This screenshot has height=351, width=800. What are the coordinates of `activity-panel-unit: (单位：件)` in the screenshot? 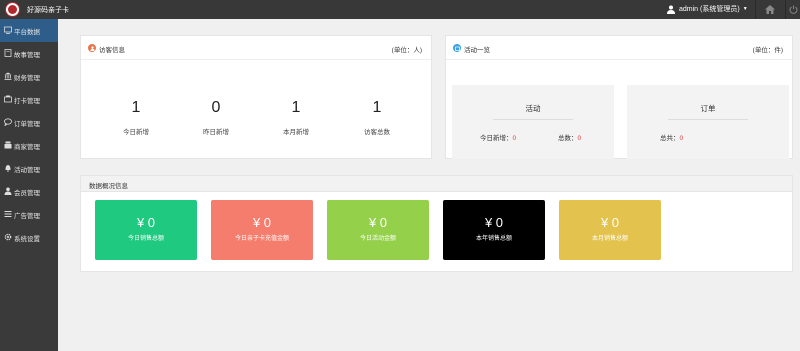 It's located at (767, 50).